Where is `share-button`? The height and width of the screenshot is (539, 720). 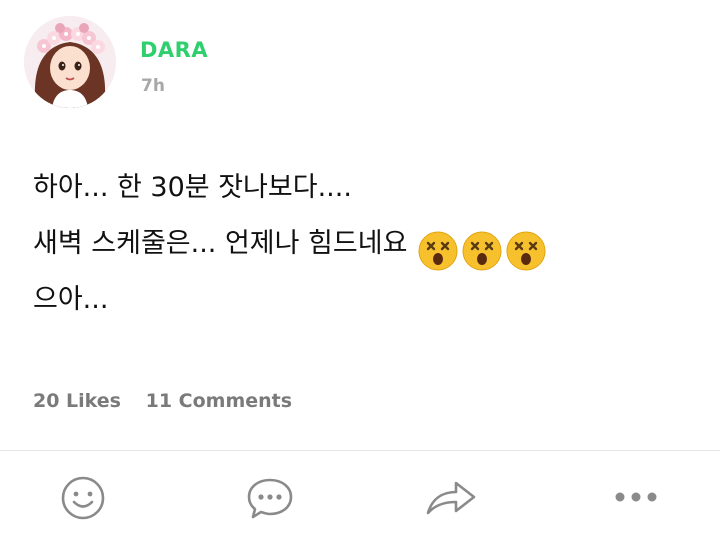 share-button is located at coordinates (450, 498).